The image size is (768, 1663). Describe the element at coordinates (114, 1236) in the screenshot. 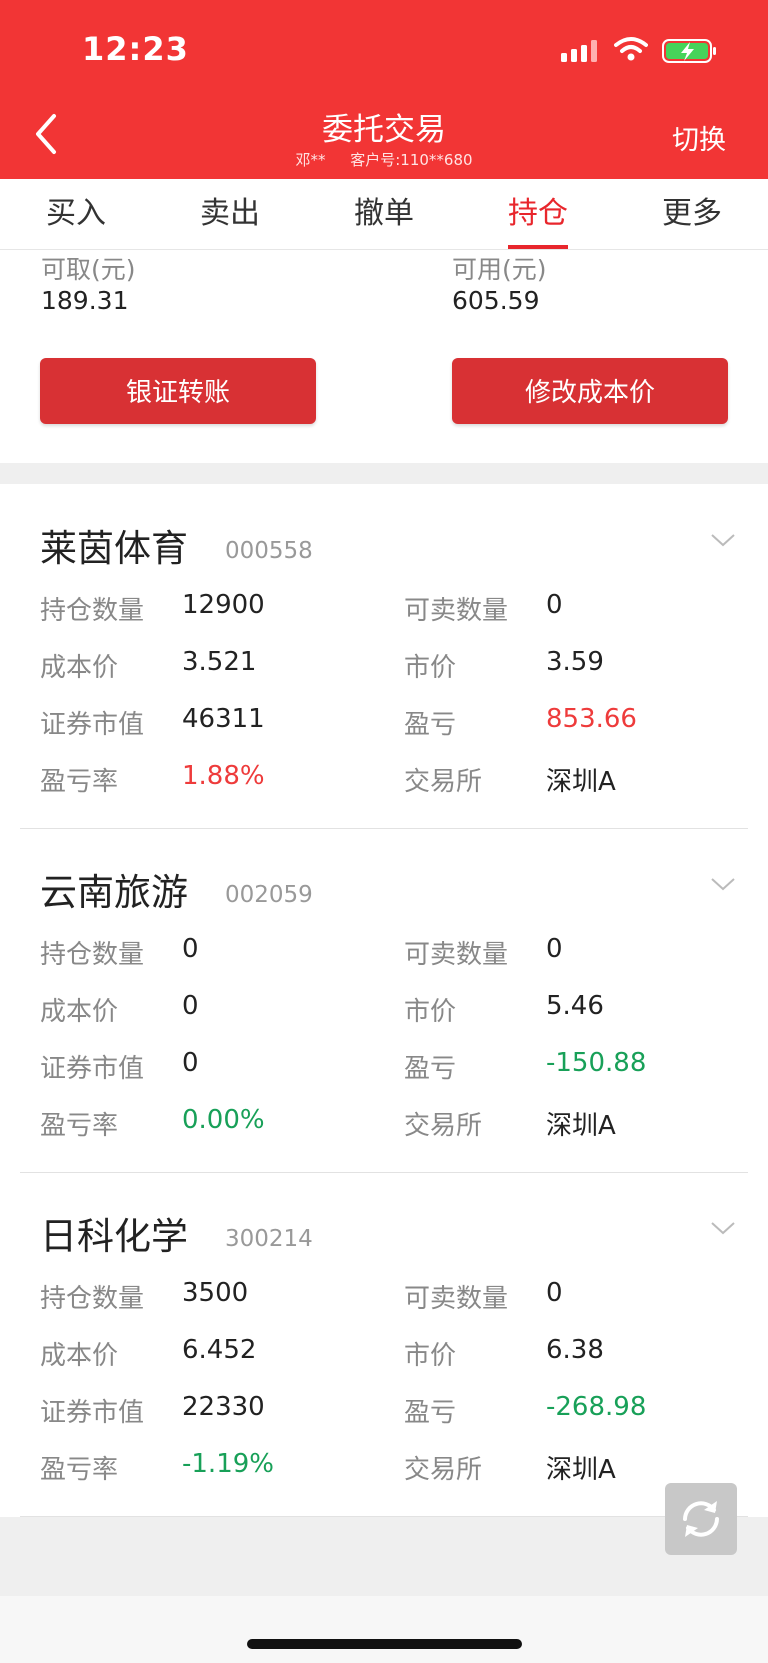

I see `stock-name: 日科化学` at that location.